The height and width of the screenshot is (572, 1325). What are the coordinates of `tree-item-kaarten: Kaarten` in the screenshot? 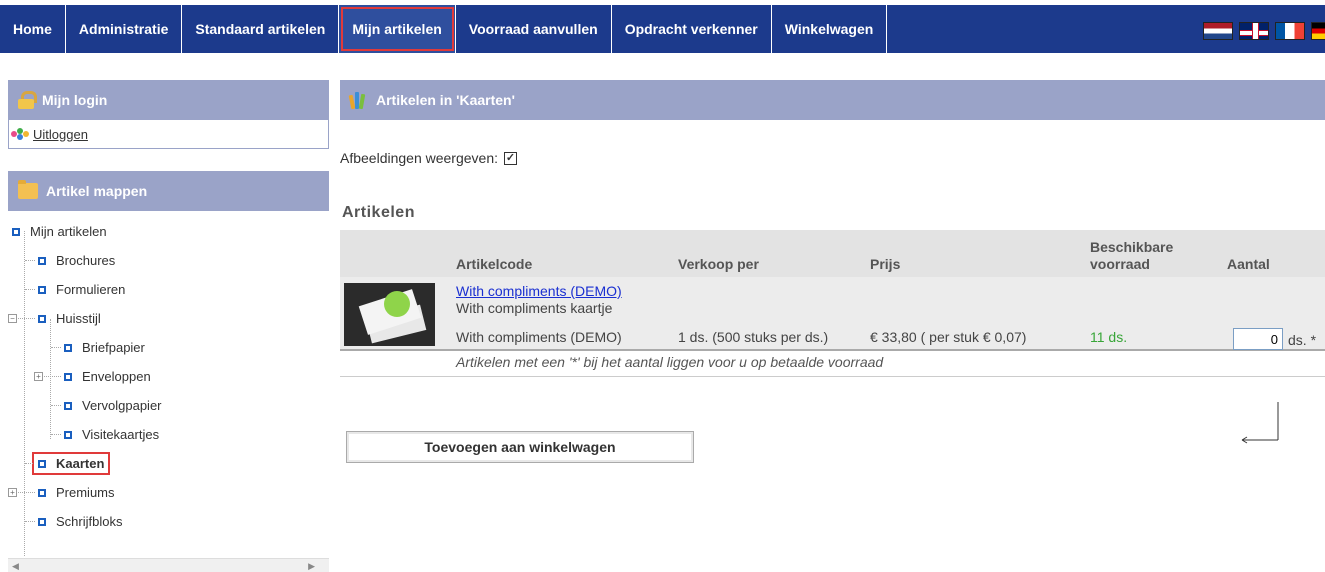 It's located at (168, 463).